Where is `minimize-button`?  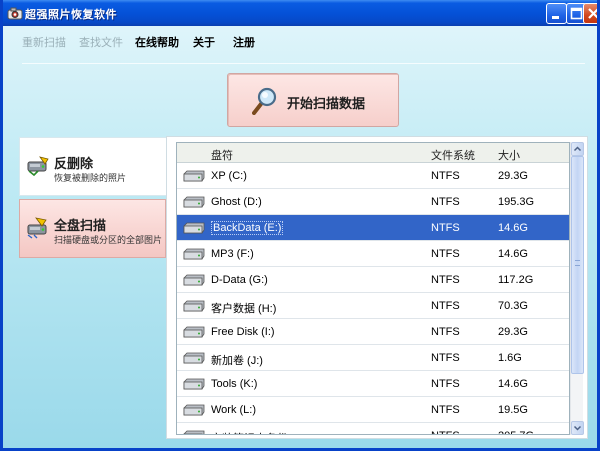
minimize-button is located at coordinates (556, 13).